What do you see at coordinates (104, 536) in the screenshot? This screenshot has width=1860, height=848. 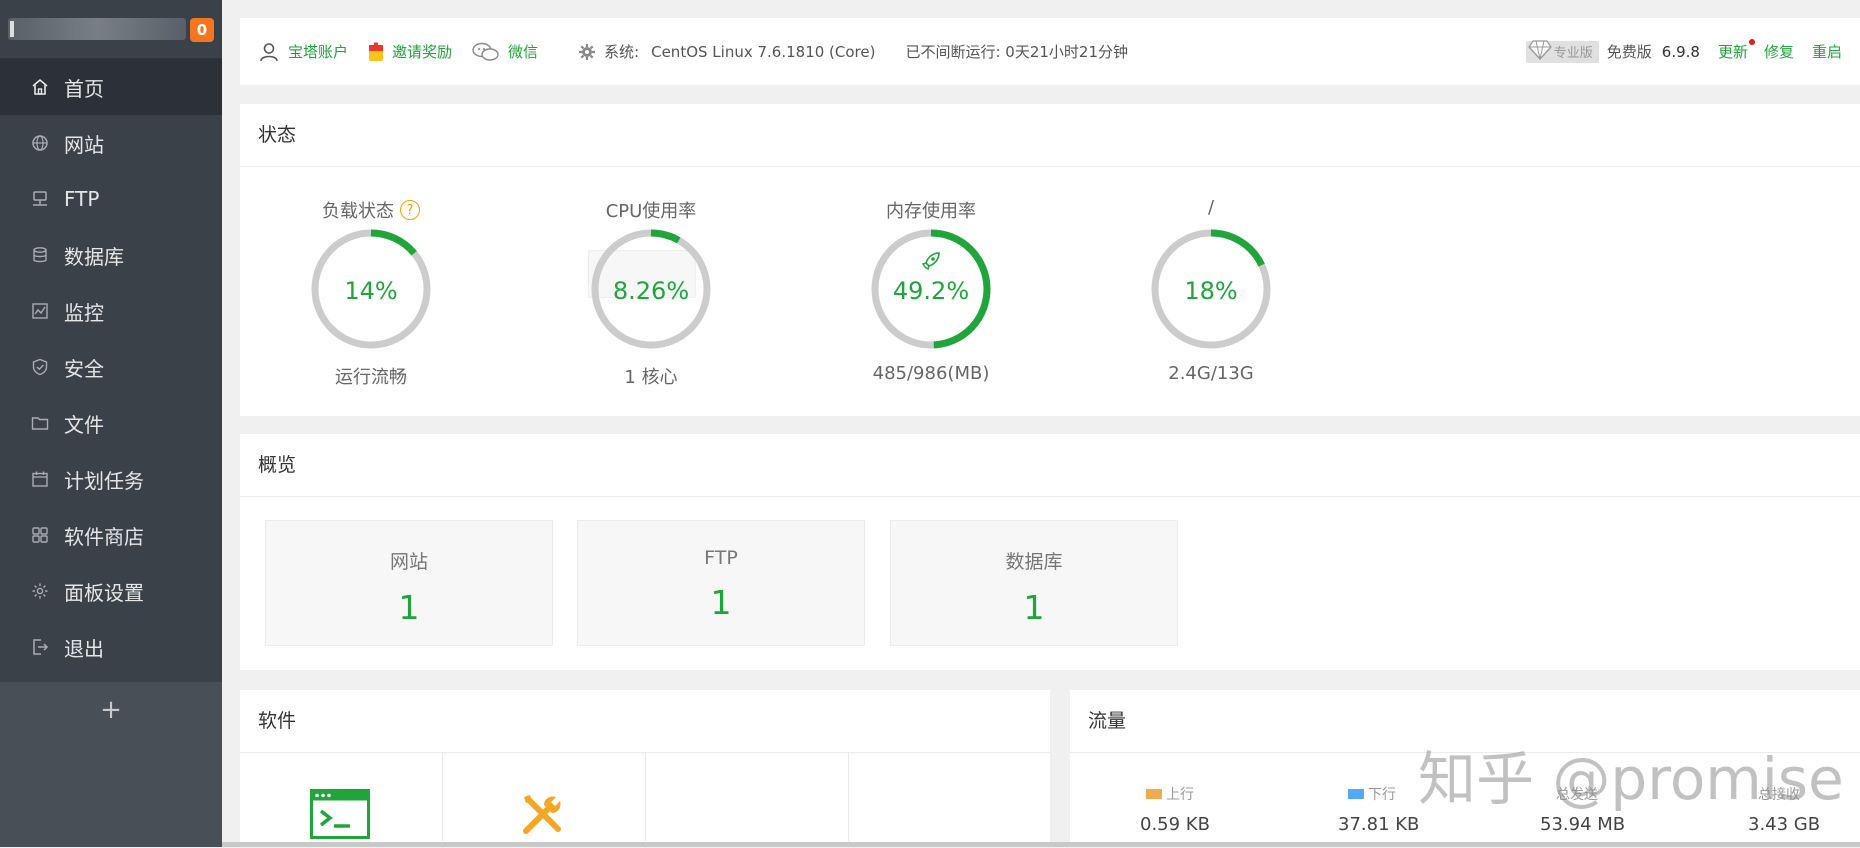 I see `sidebar-item-label: 软件商店` at bounding box center [104, 536].